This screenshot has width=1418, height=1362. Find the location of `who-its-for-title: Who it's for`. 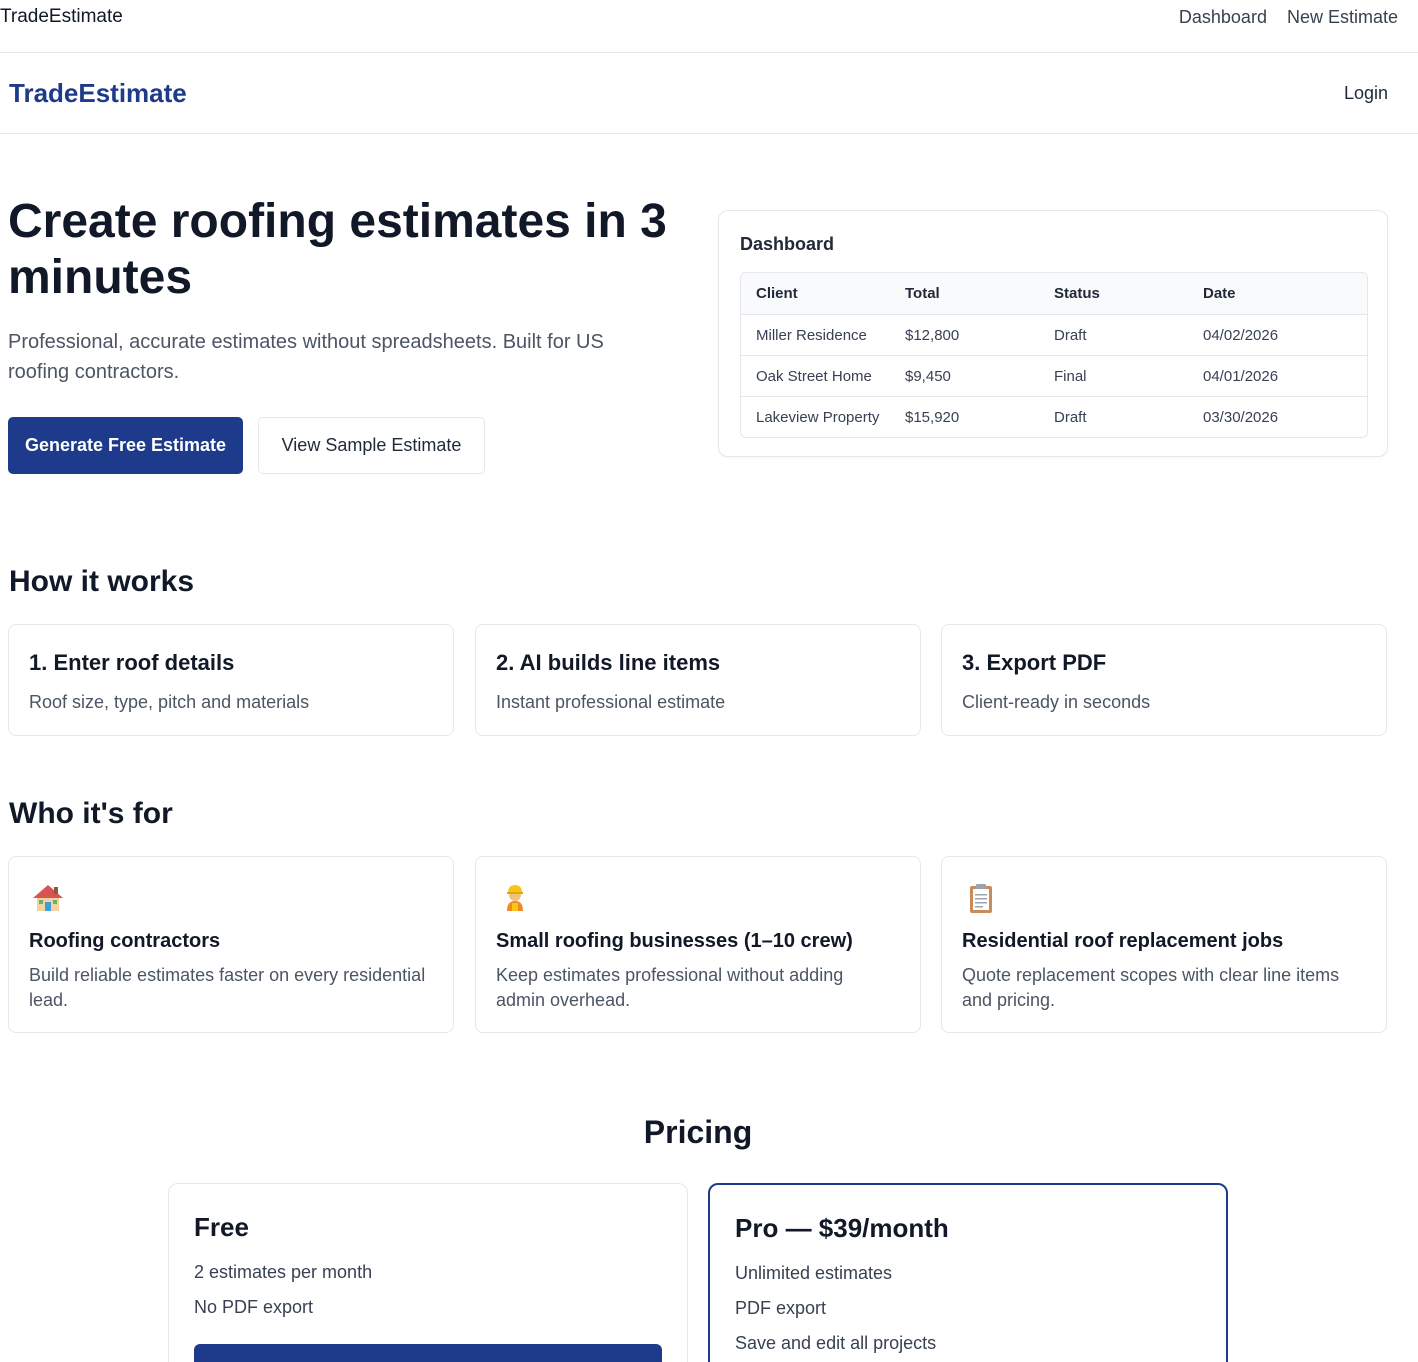

who-its-for-title: Who it's for is located at coordinates (91, 813).